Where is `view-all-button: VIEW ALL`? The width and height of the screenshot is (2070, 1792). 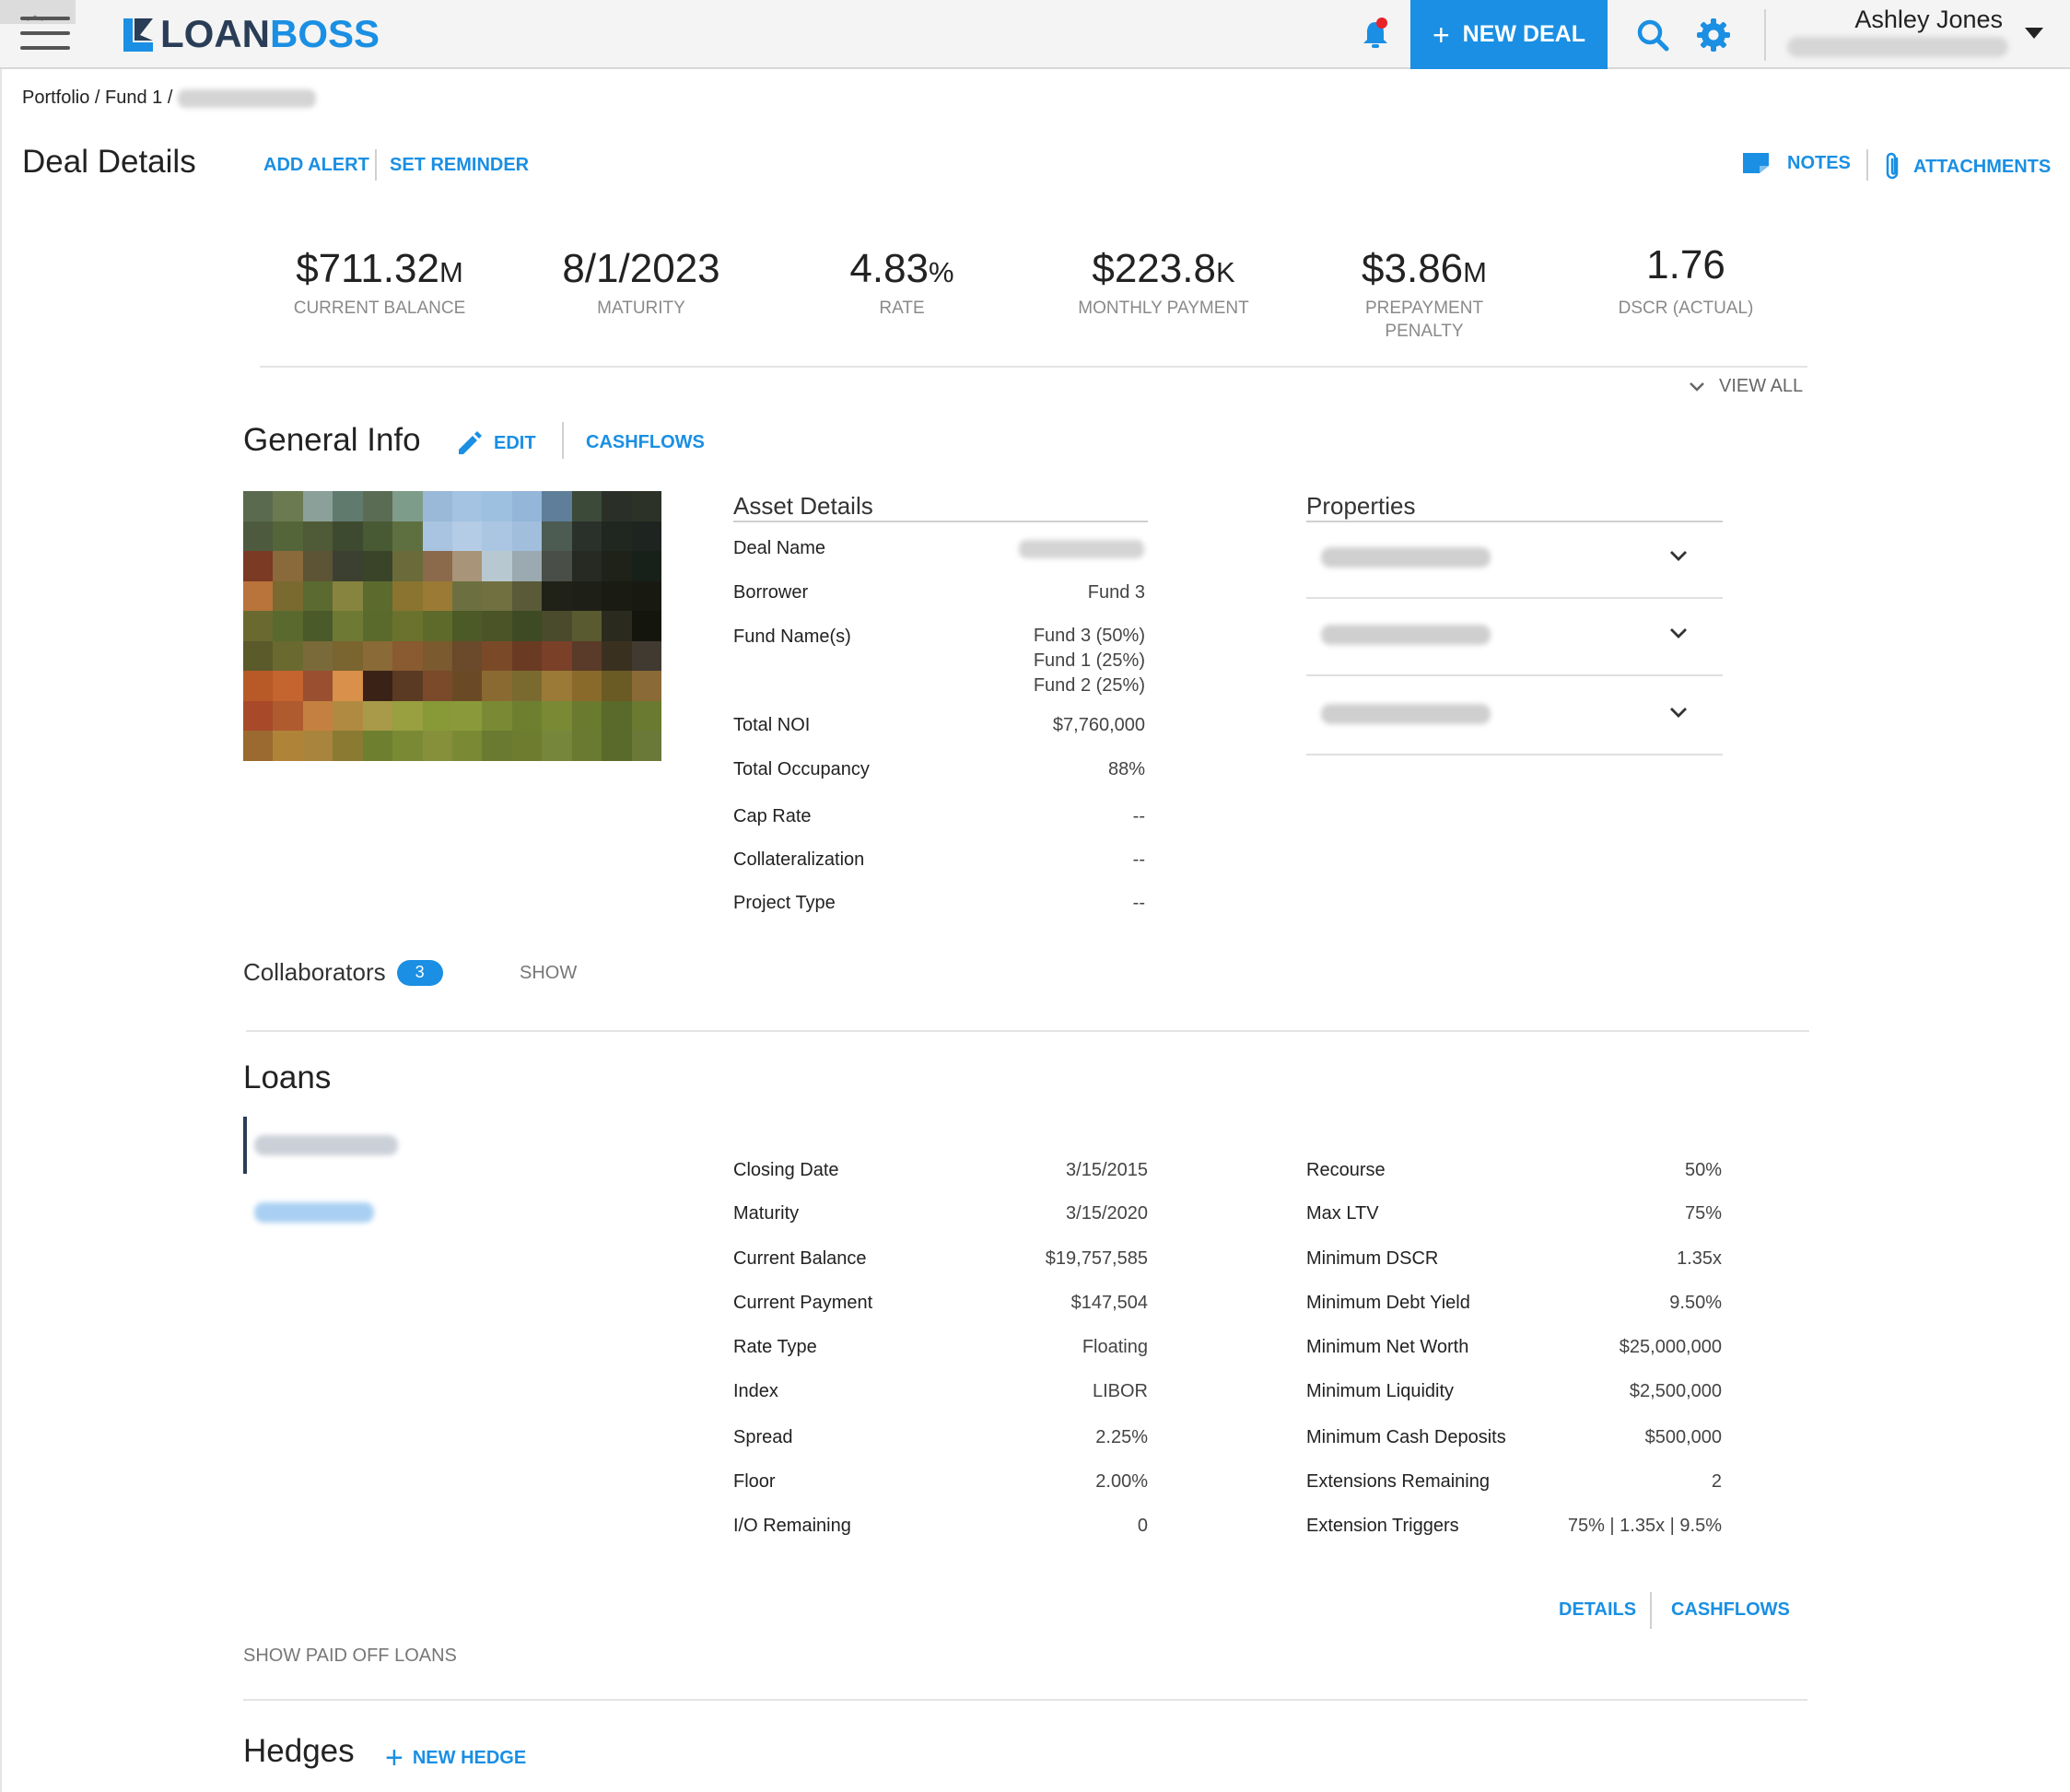
view-all-button: VIEW ALL is located at coordinates (1746, 386).